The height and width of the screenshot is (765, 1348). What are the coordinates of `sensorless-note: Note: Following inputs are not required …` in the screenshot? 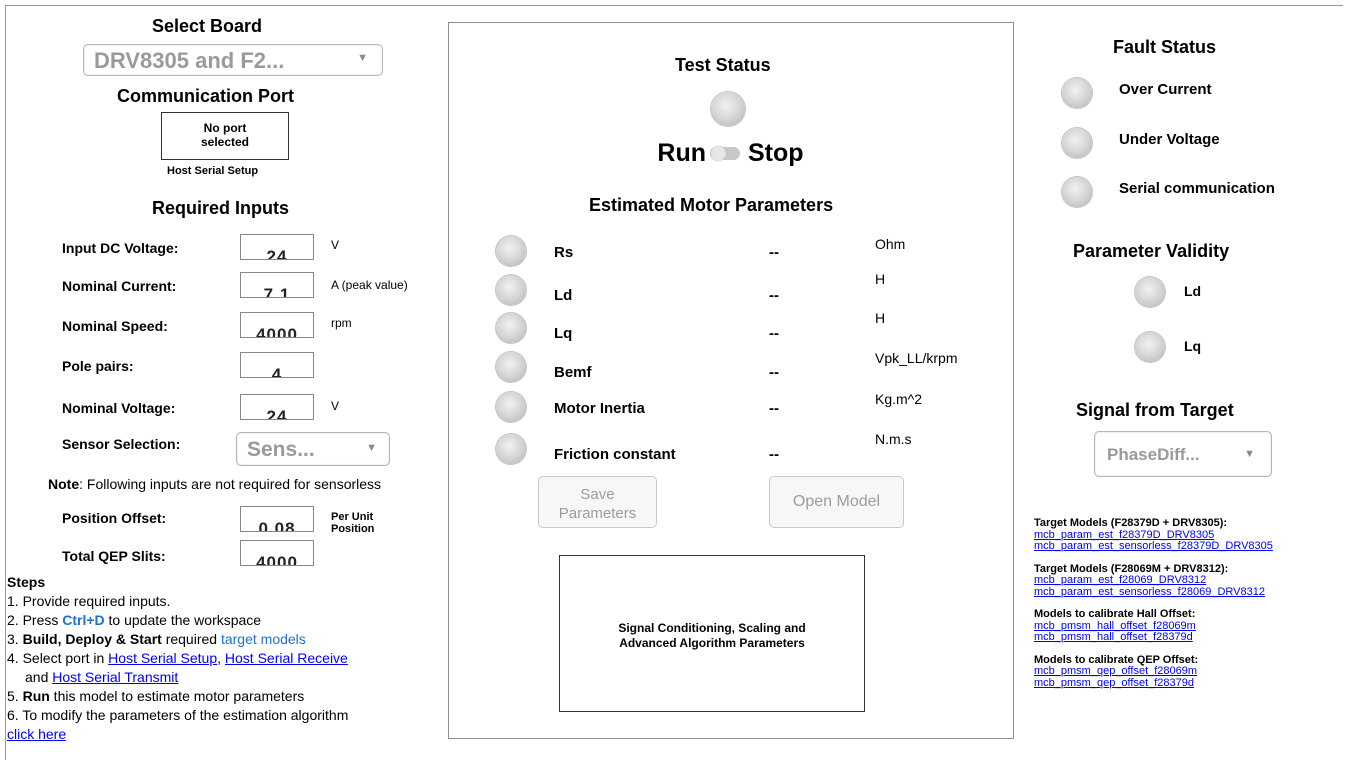 It's located at (214, 484).